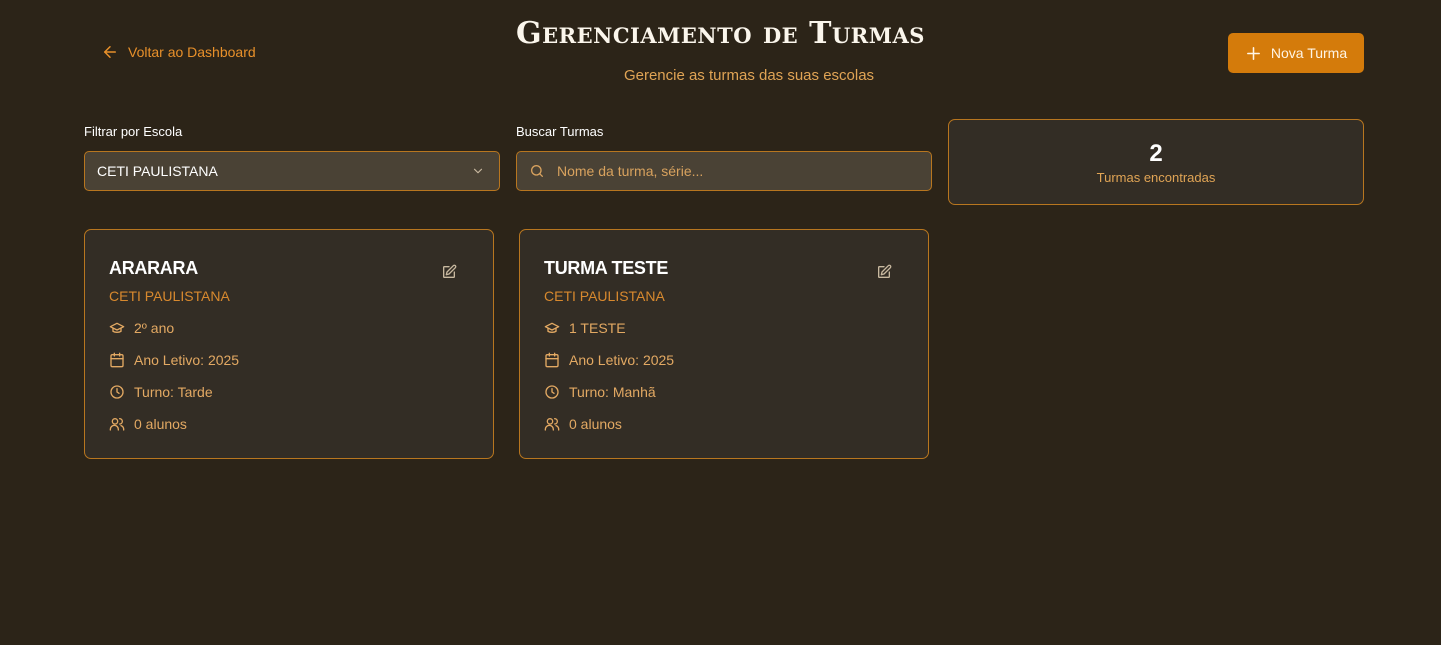  What do you see at coordinates (154, 328) in the screenshot?
I see `class-grade-text: 2º ano` at bounding box center [154, 328].